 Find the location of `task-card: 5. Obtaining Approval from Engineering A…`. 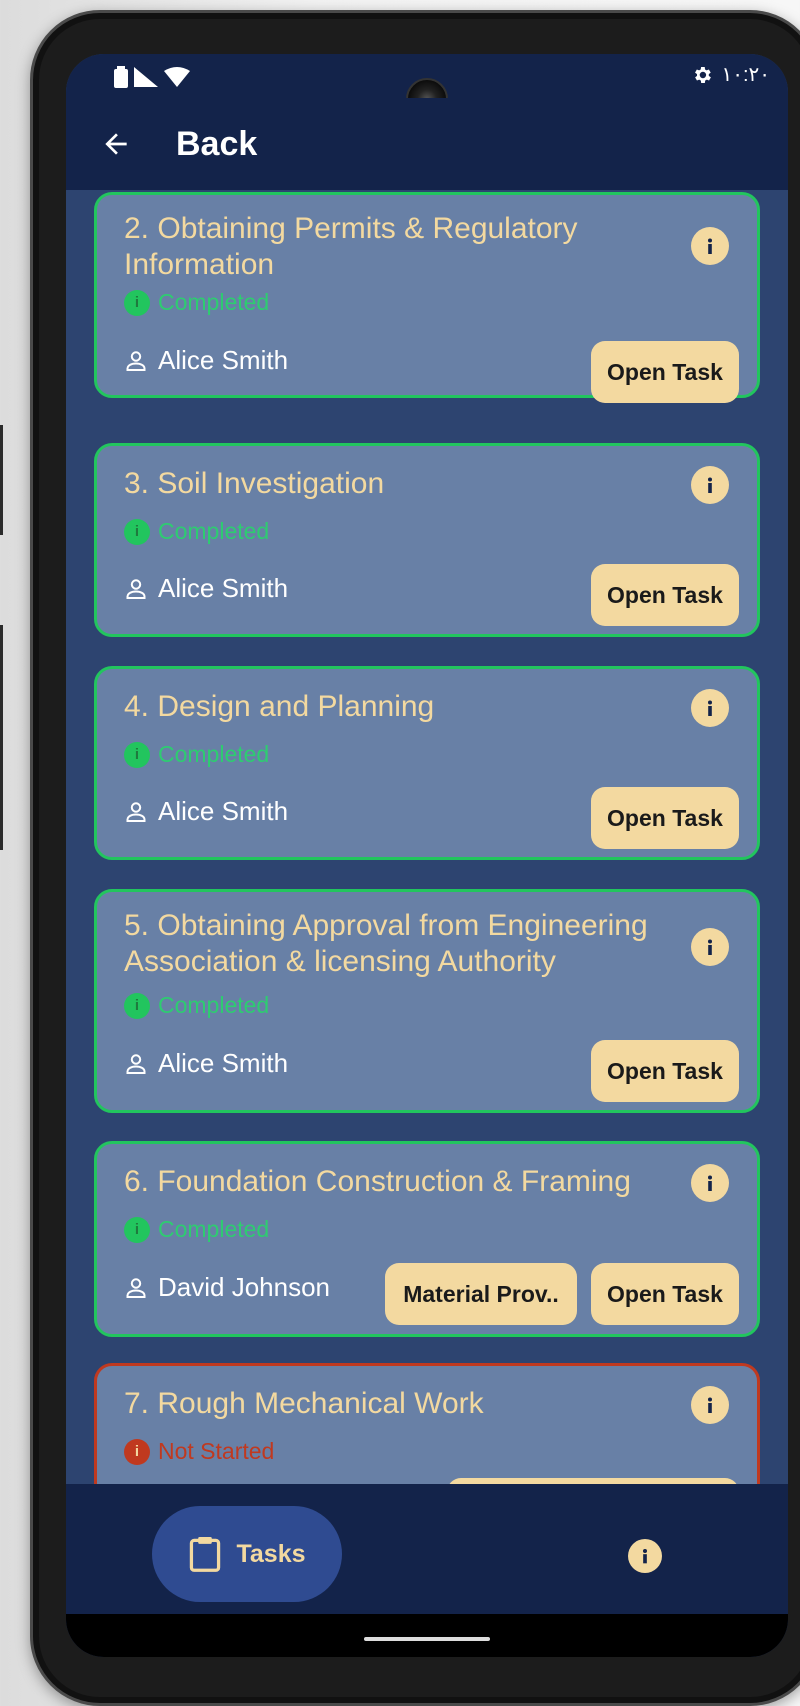

task-card: 5. Obtaining Approval from Engineering A… is located at coordinates (427, 1001).